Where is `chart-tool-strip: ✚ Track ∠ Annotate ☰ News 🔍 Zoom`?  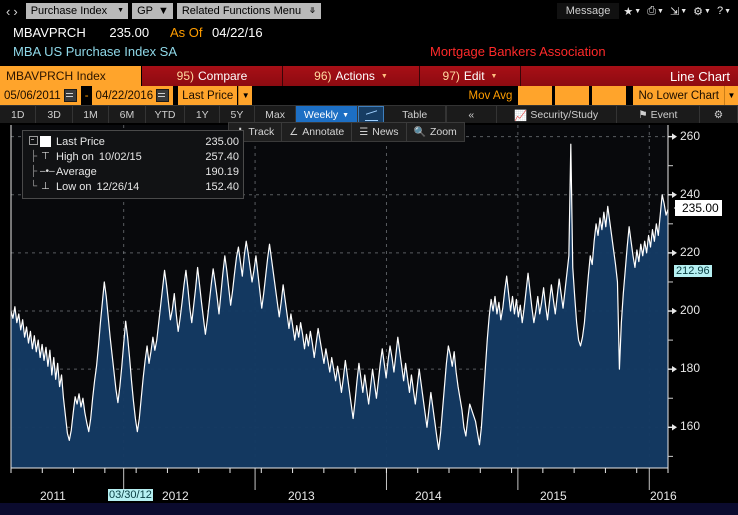 chart-tool-strip: ✚ Track ∠ Annotate ☰ News 🔍 Zoom is located at coordinates (346, 132).